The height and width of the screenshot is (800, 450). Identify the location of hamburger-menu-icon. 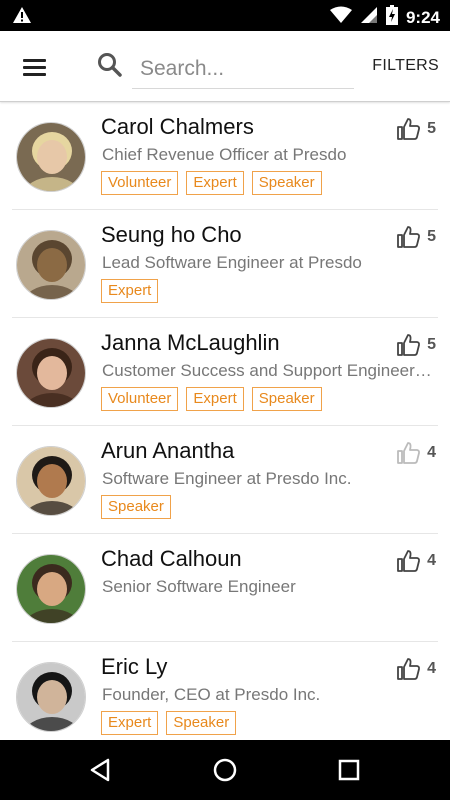
(35, 67).